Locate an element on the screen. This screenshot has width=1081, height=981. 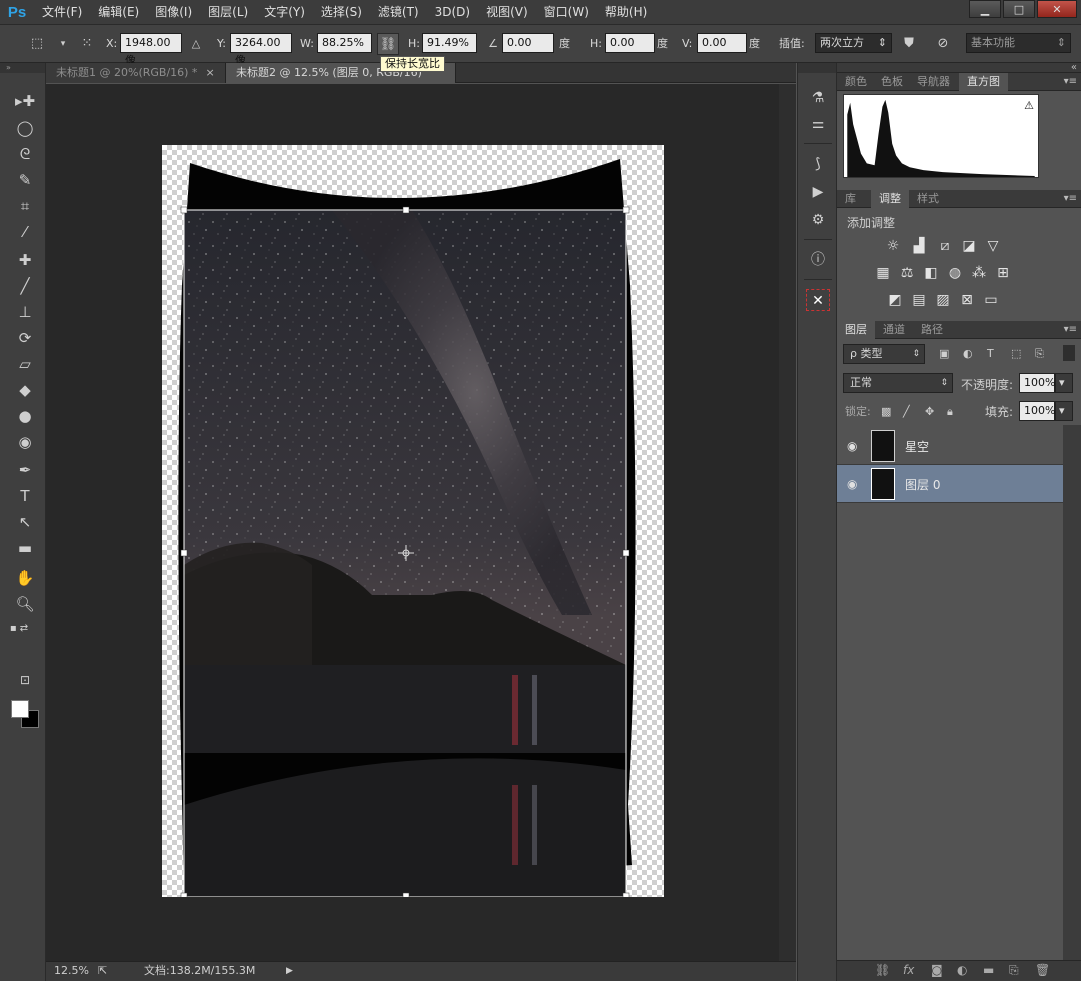
adjustment-tool-icon: ✕ is located at coordinates (818, 300).